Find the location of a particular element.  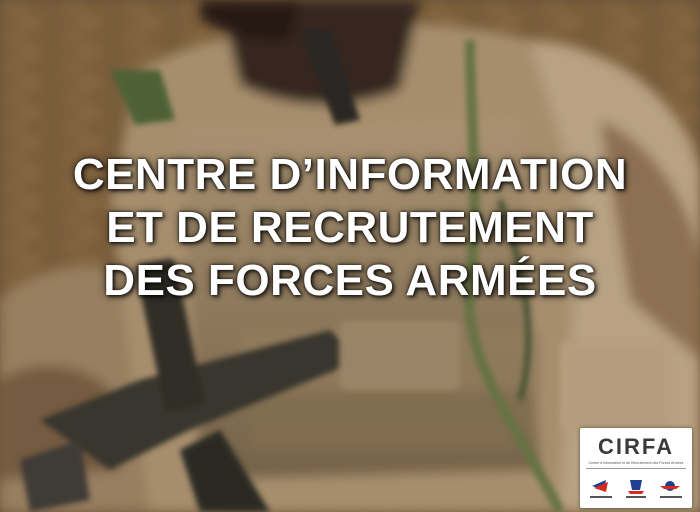

army-emblem-icon is located at coordinates (601, 489).